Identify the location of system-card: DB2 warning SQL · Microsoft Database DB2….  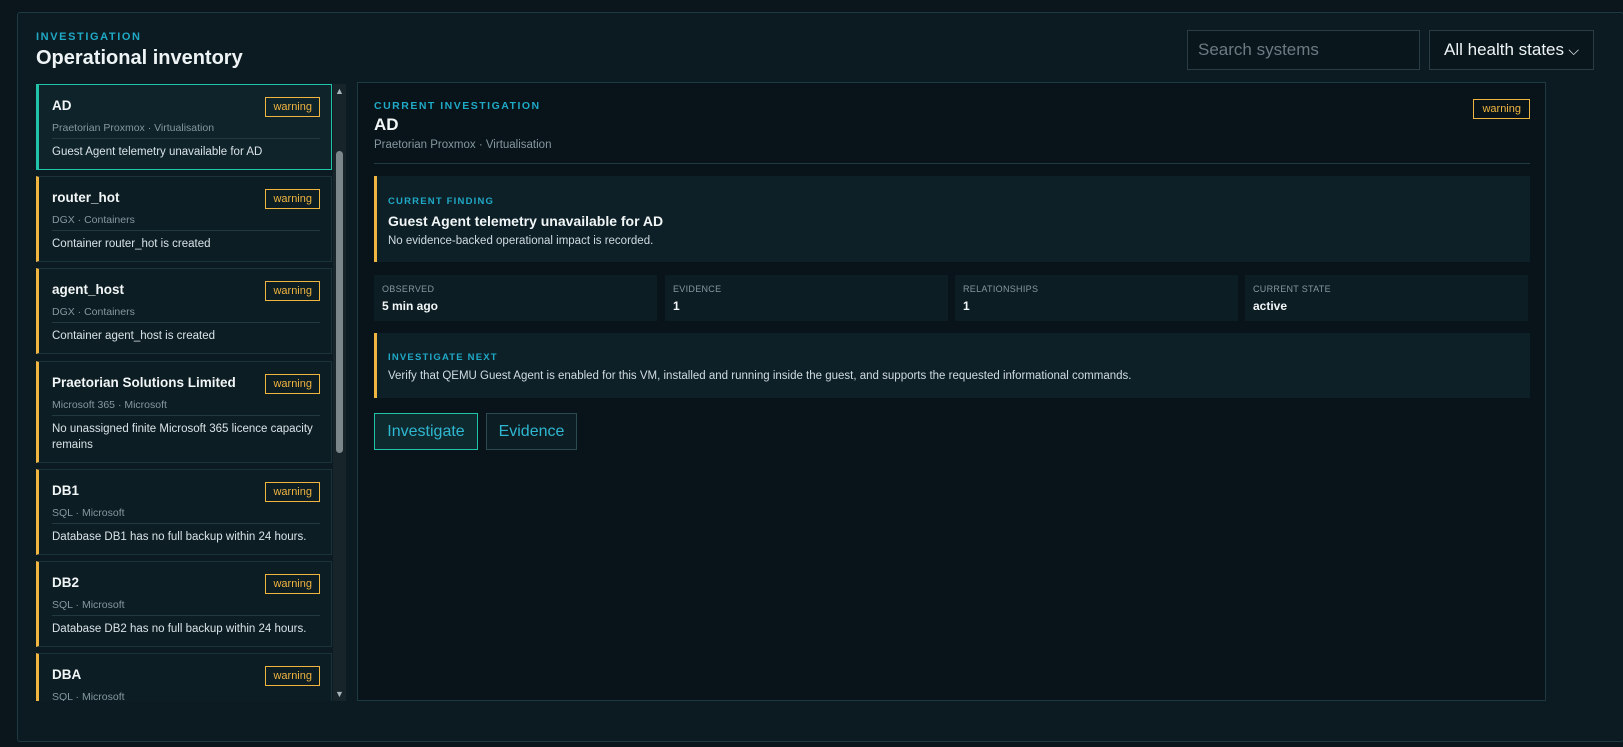
(184, 604).